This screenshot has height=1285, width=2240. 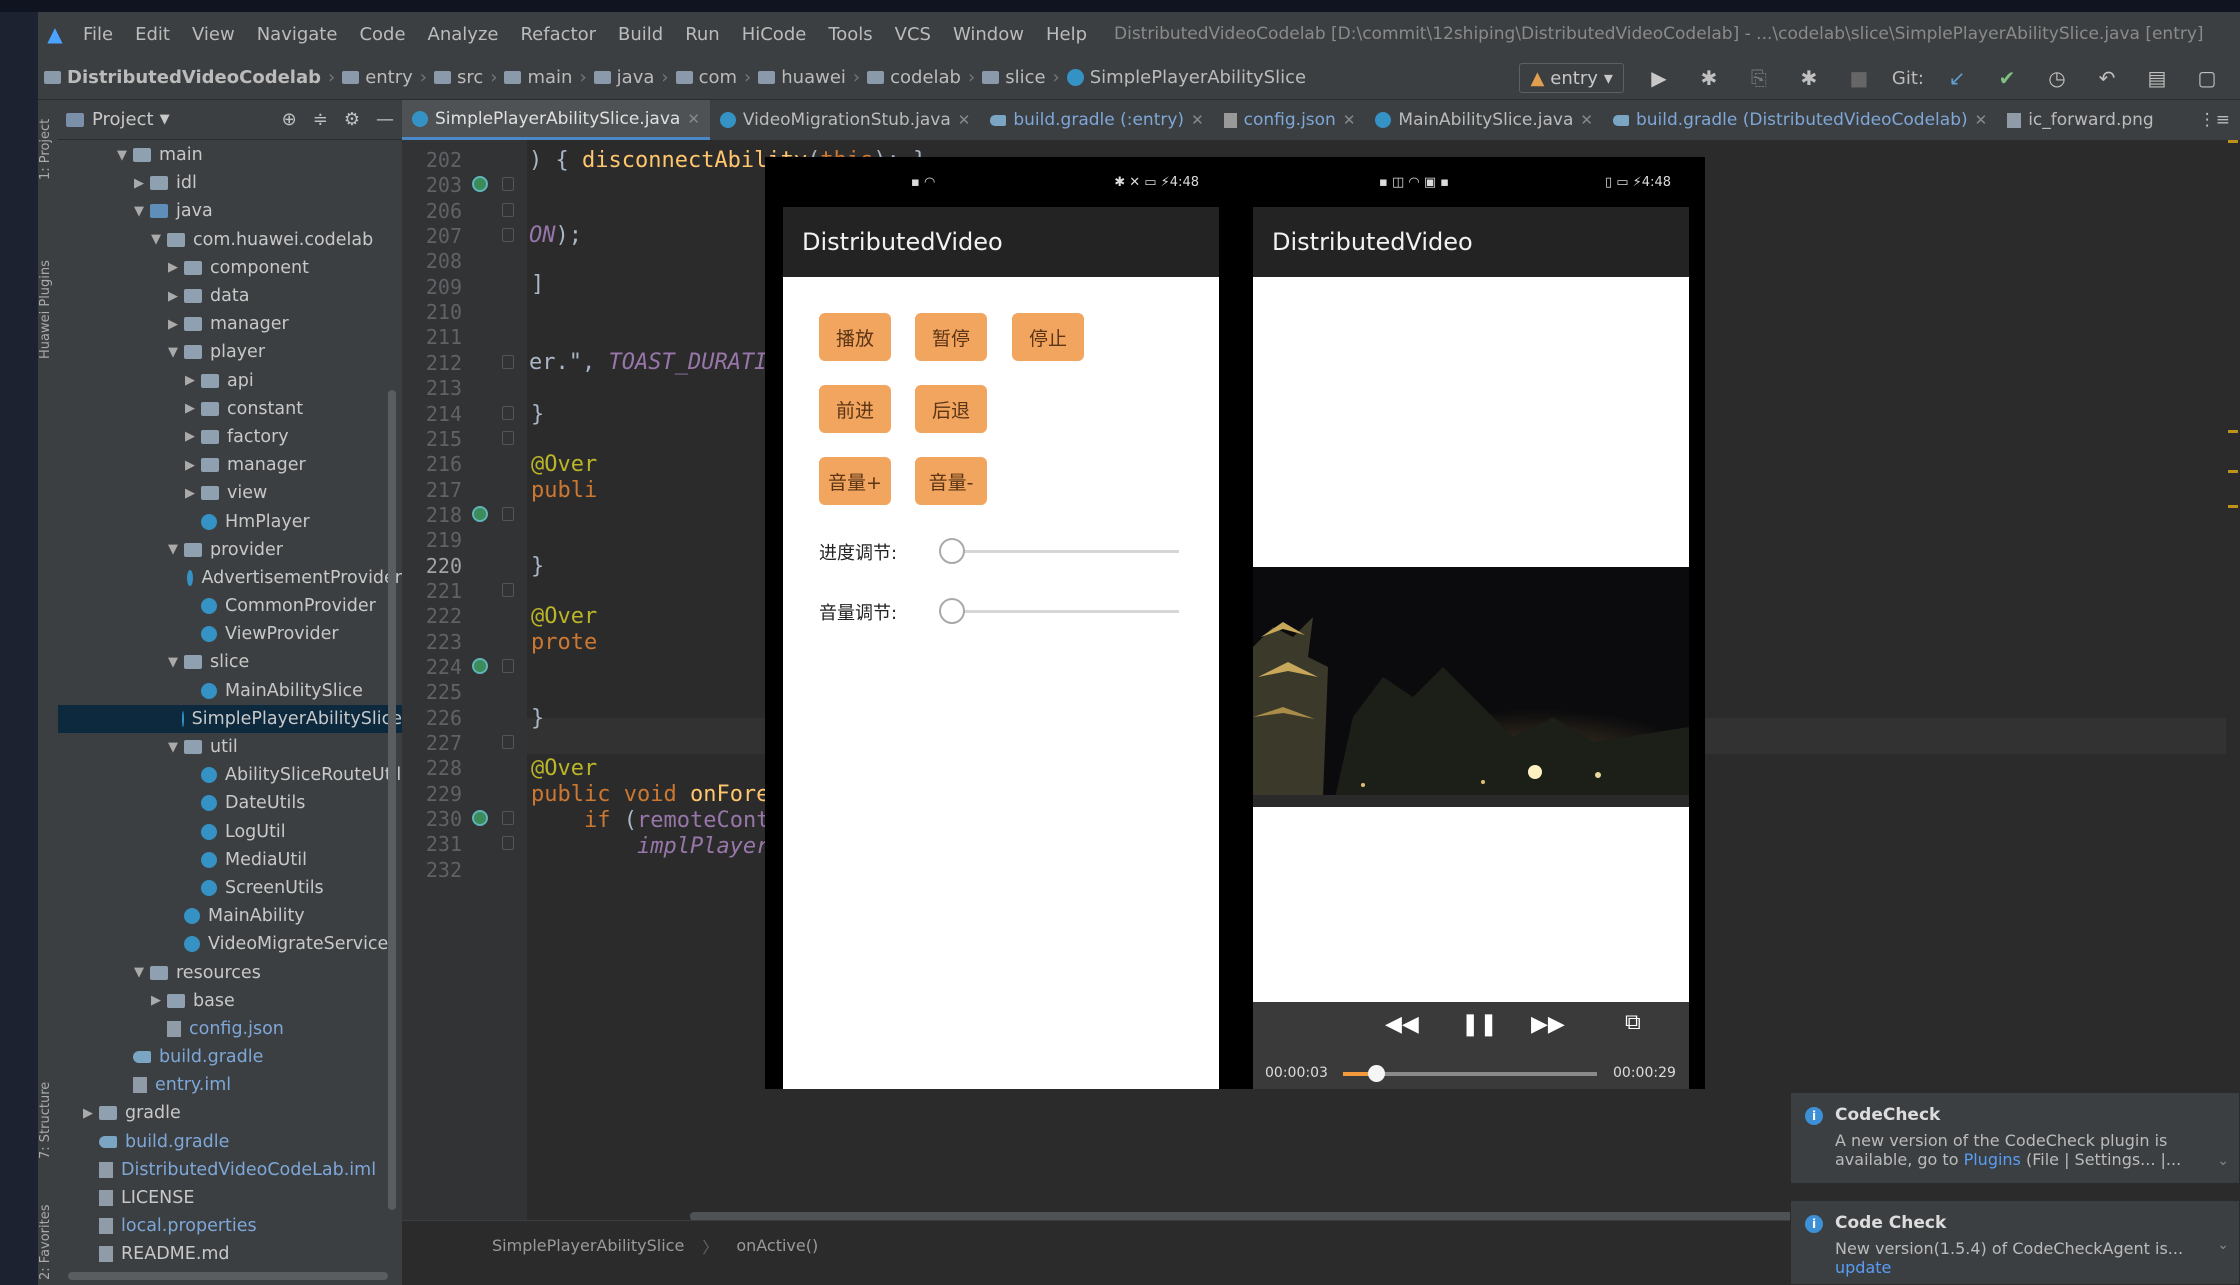 What do you see at coordinates (230, 183) in the screenshot?
I see `tree-item: ▶ idl` at bounding box center [230, 183].